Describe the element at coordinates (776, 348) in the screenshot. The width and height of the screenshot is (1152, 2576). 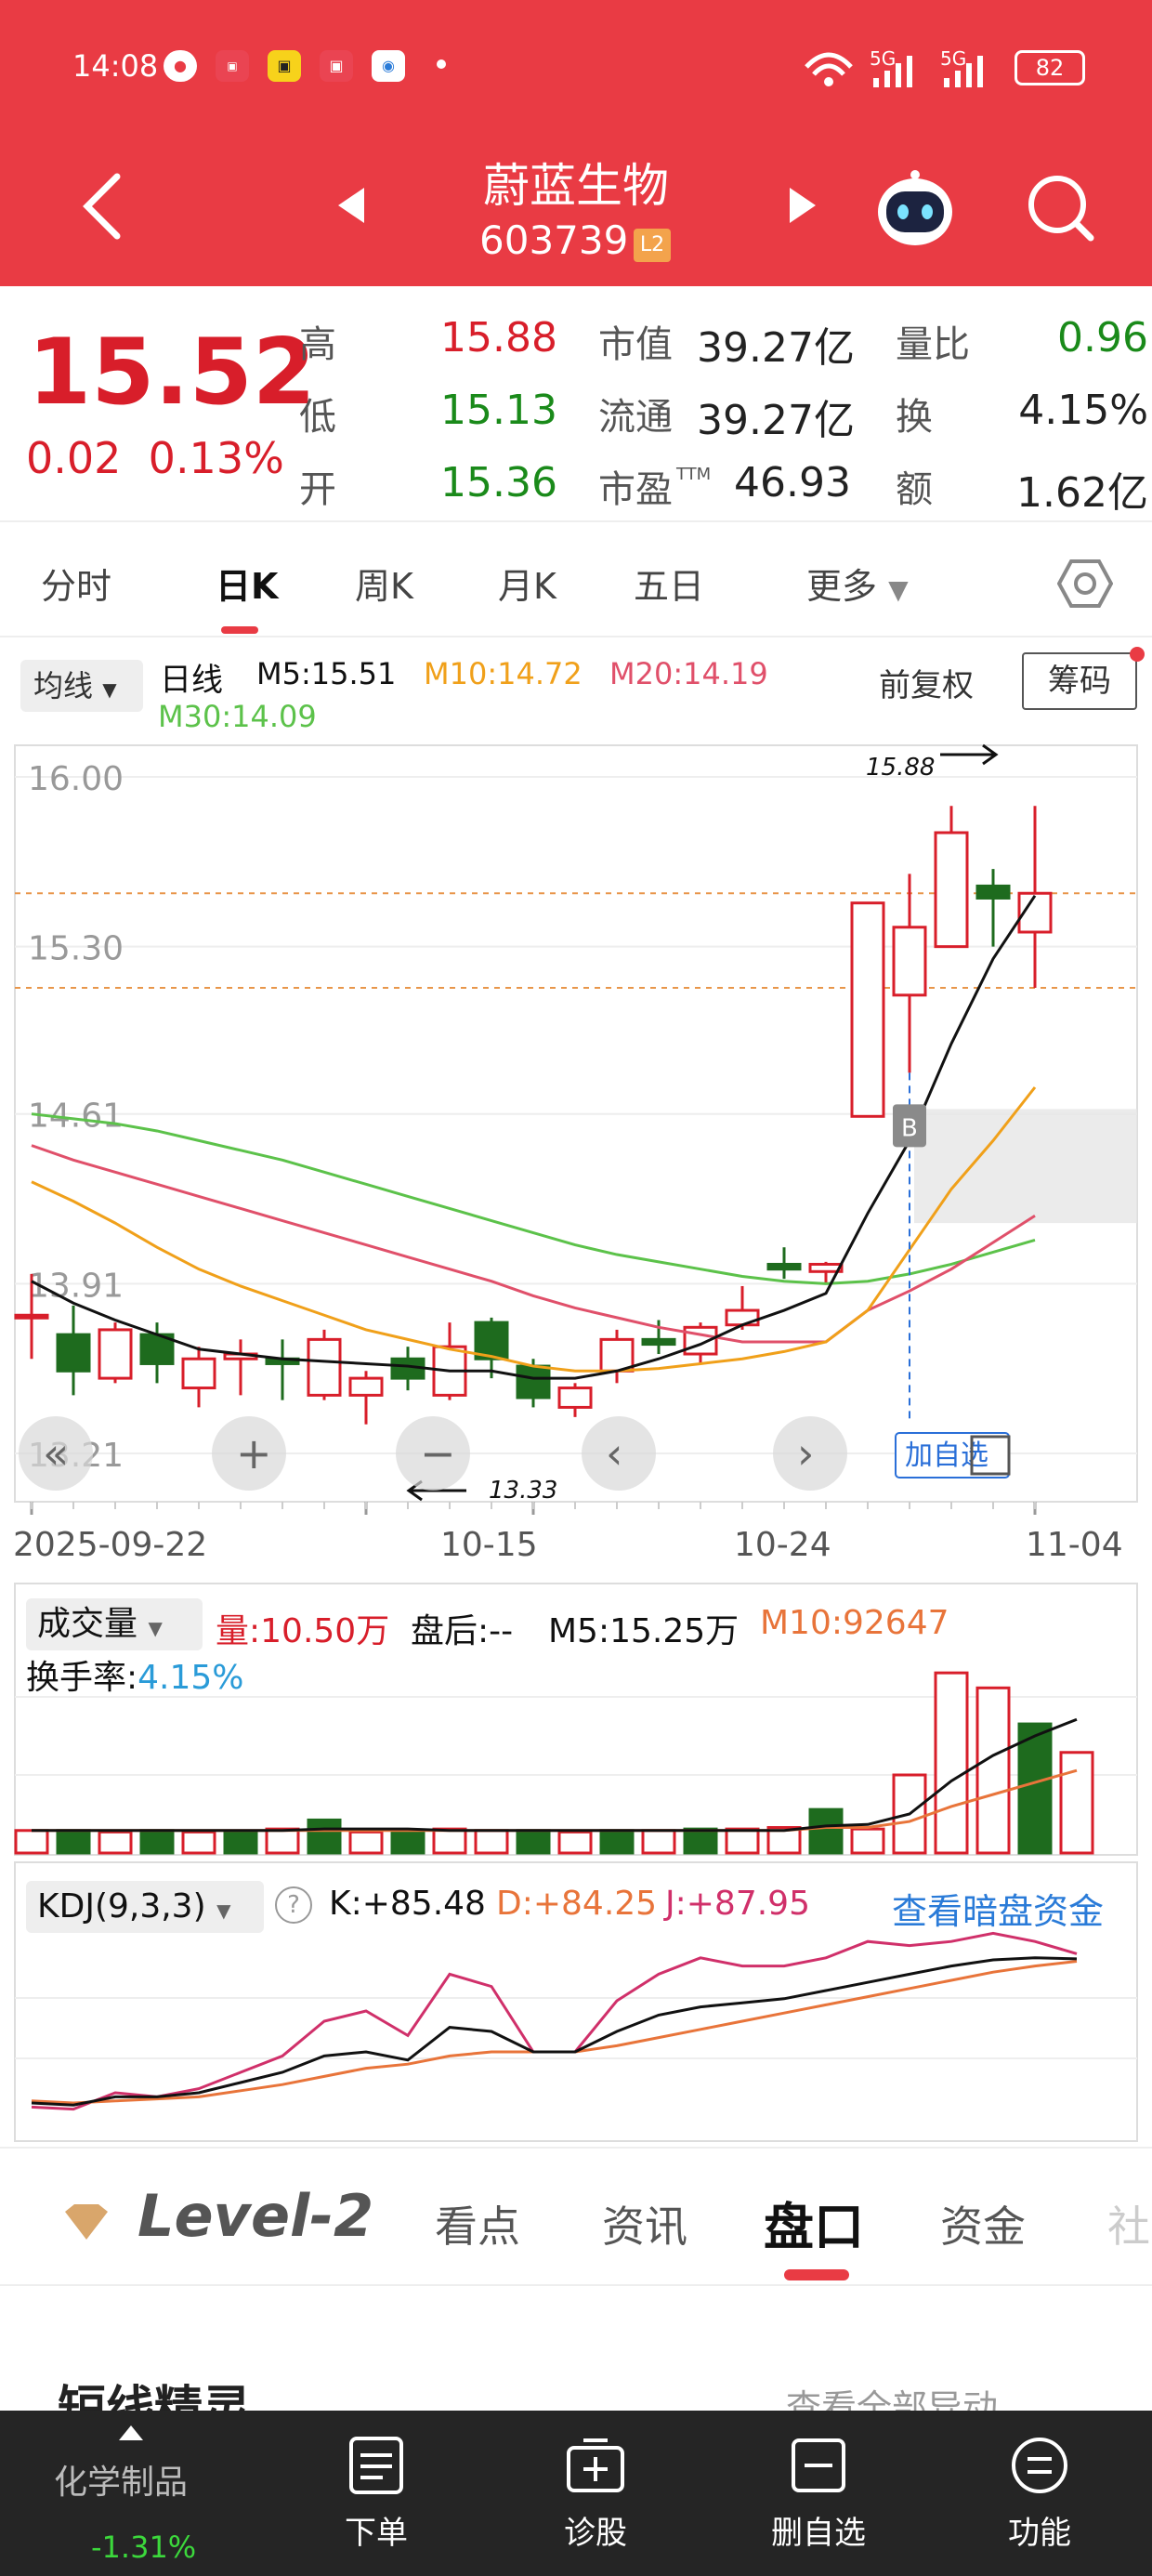
I see `mktcap-value: 39.27亿` at that location.